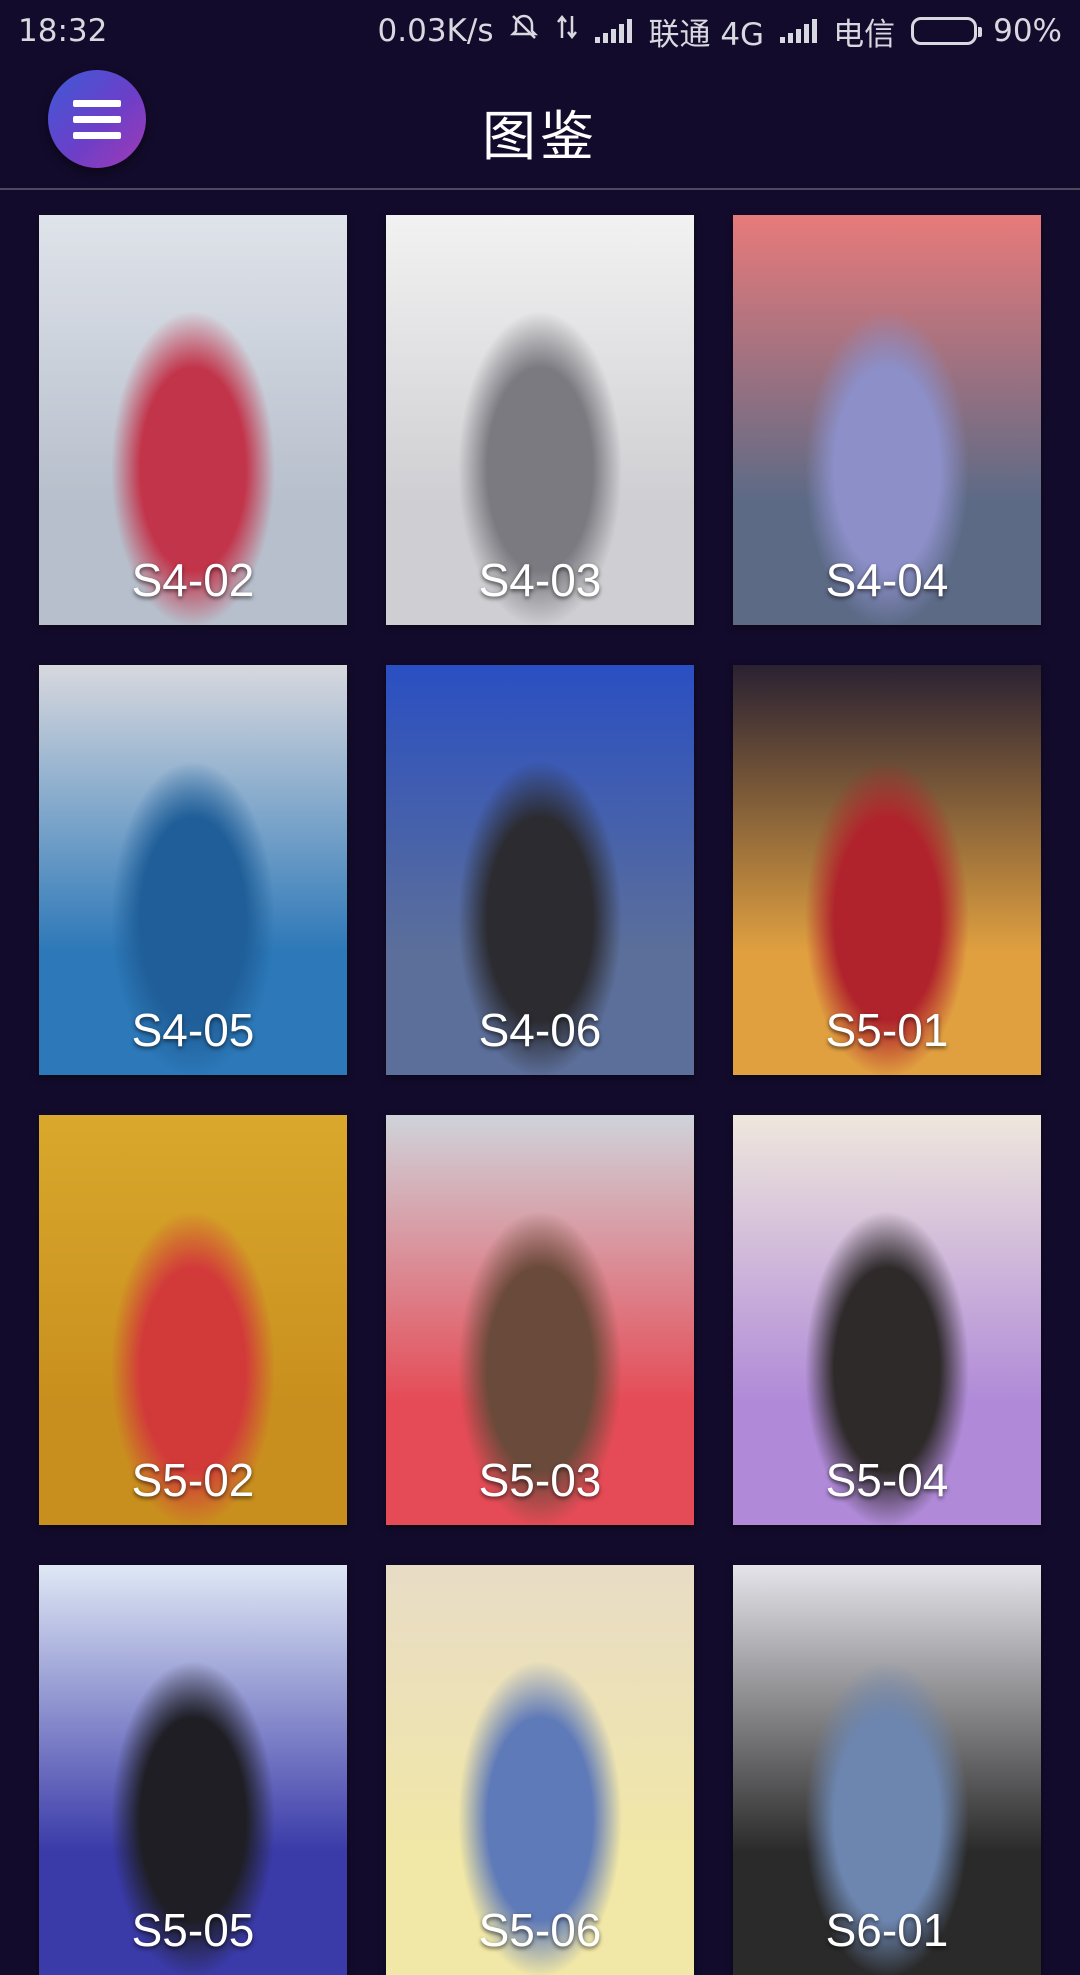 This screenshot has height=1975, width=1080. I want to click on net-speed: 0.03K/s, so click(435, 31).